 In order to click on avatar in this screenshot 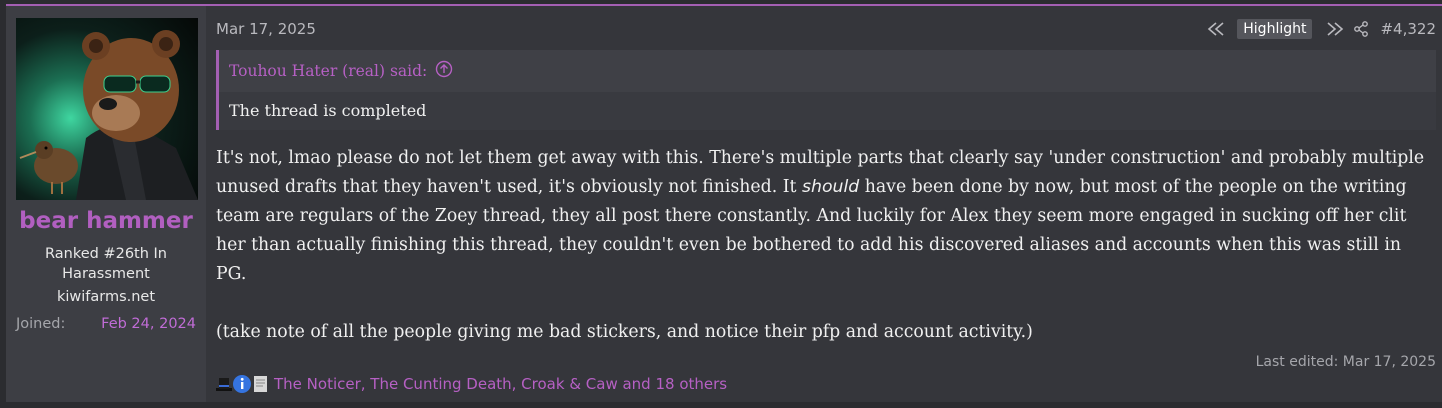, I will do `click(107, 109)`.